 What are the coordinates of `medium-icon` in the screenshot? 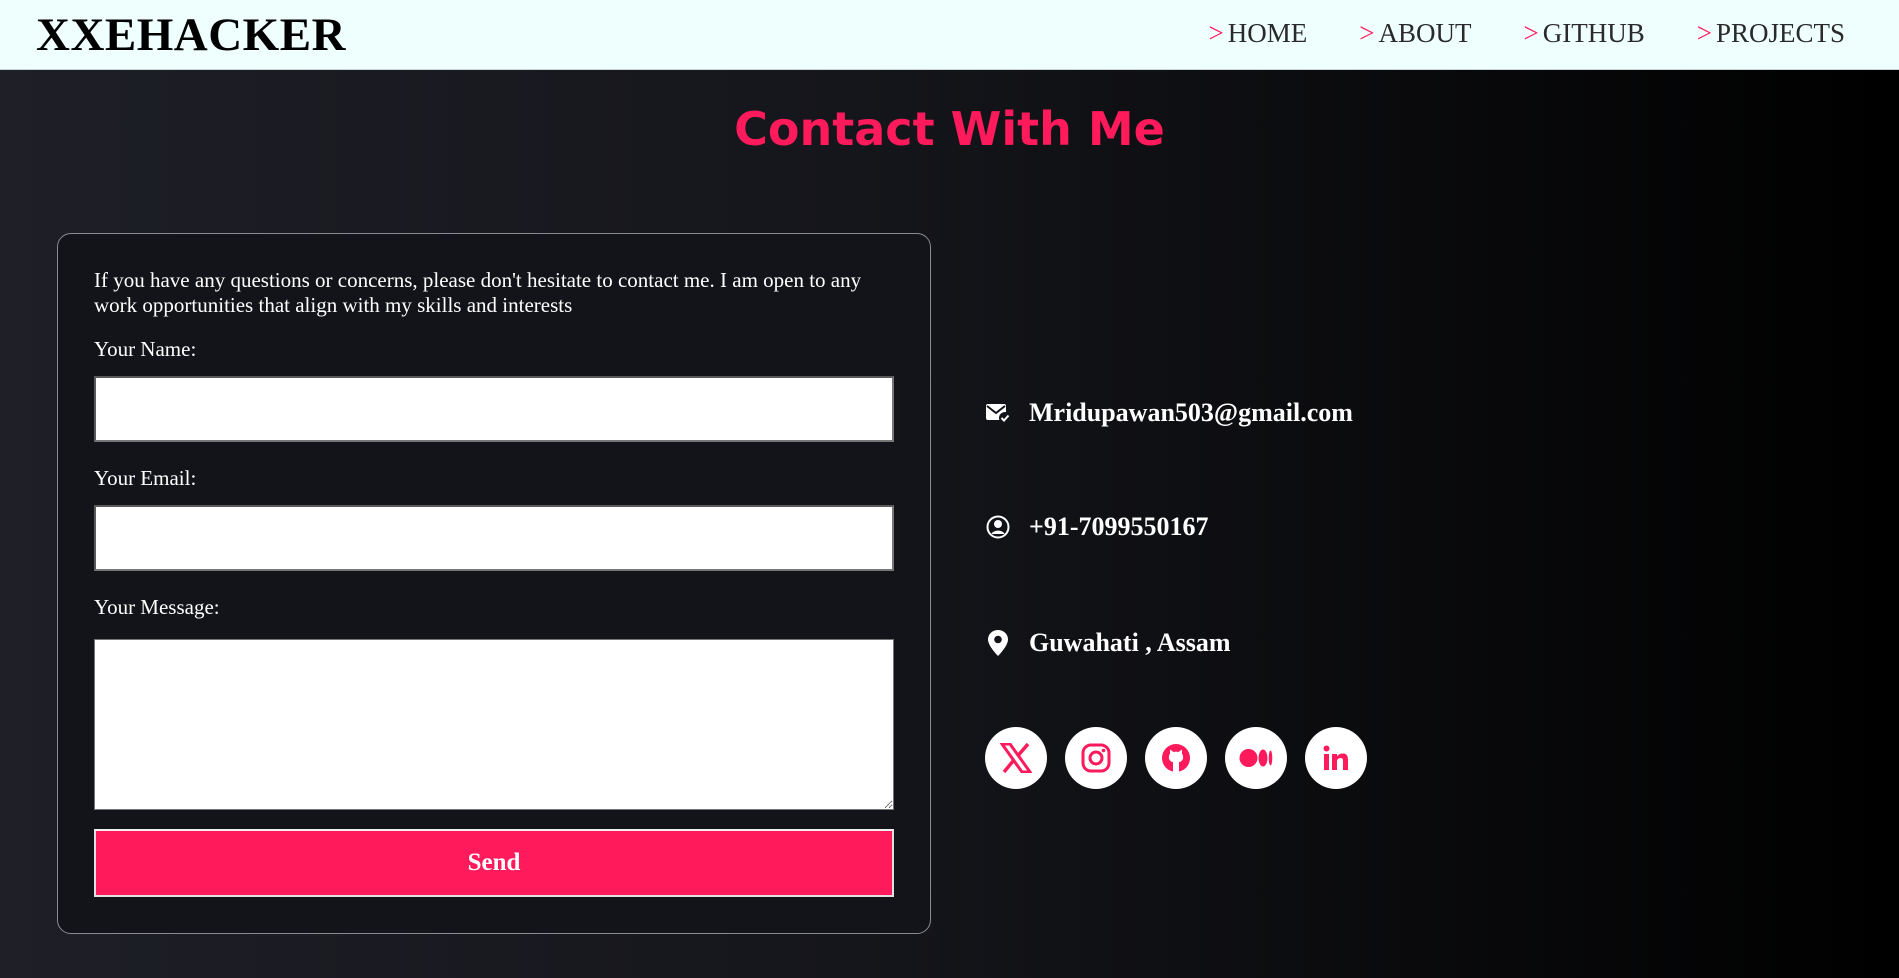 It's located at (1256, 758).